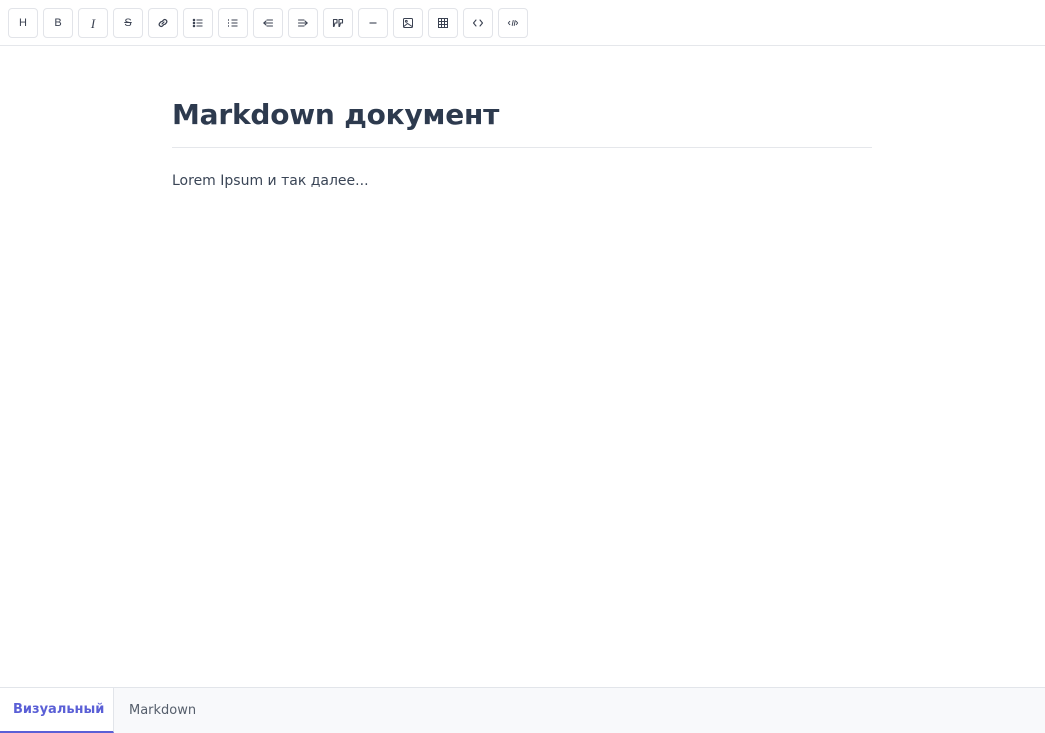  I want to click on formatting-toolbar: H B I S, so click(522, 23).